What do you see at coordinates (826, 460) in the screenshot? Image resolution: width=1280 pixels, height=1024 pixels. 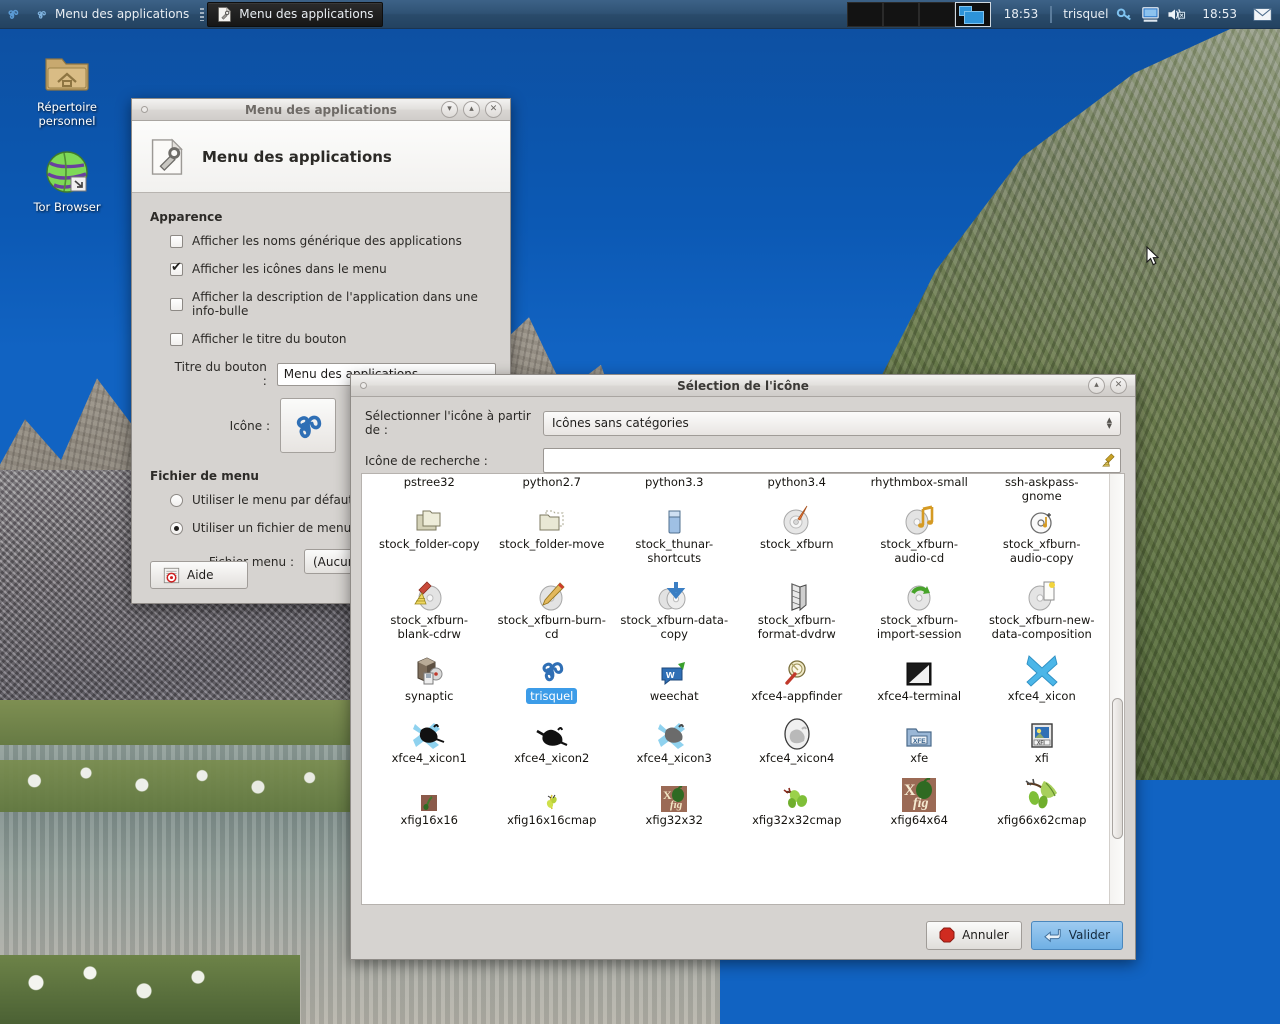 I see `search-input` at bounding box center [826, 460].